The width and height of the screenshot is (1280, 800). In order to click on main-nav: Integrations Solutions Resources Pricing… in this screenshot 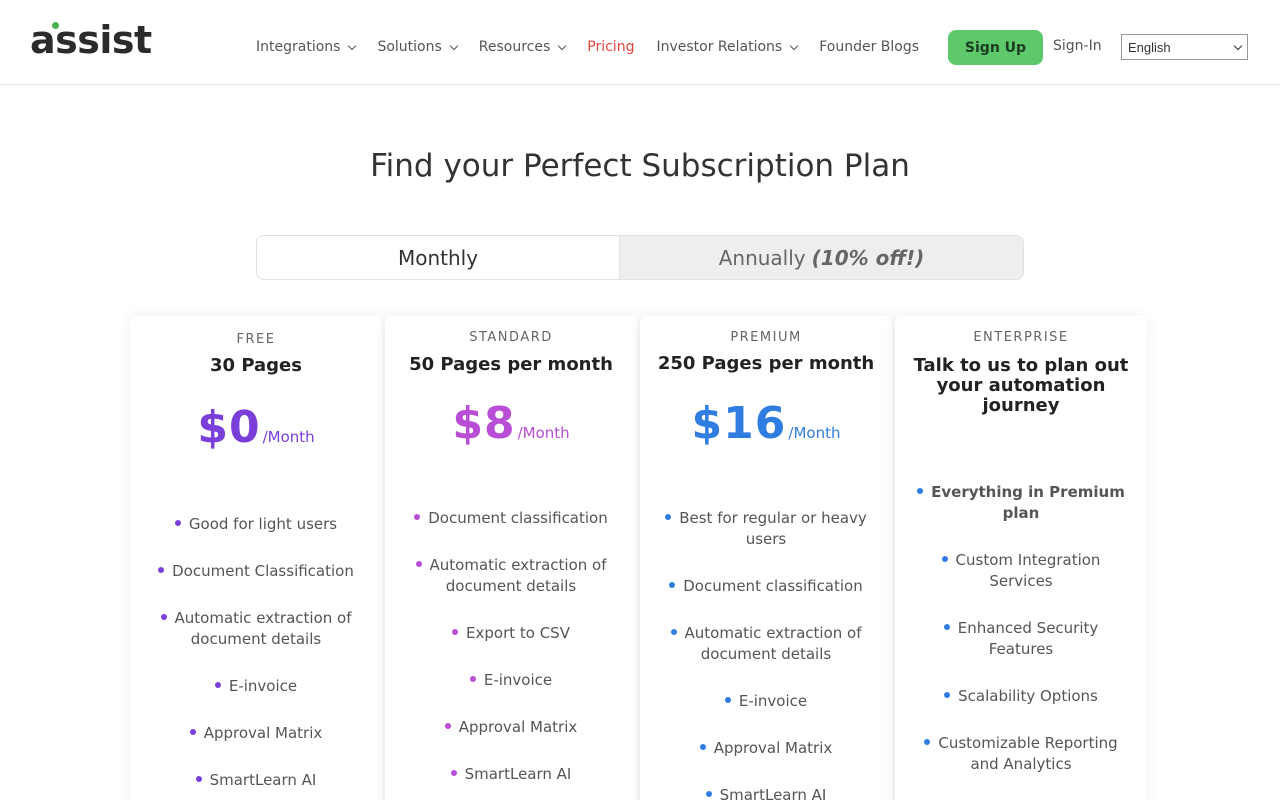, I will do `click(598, 47)`.